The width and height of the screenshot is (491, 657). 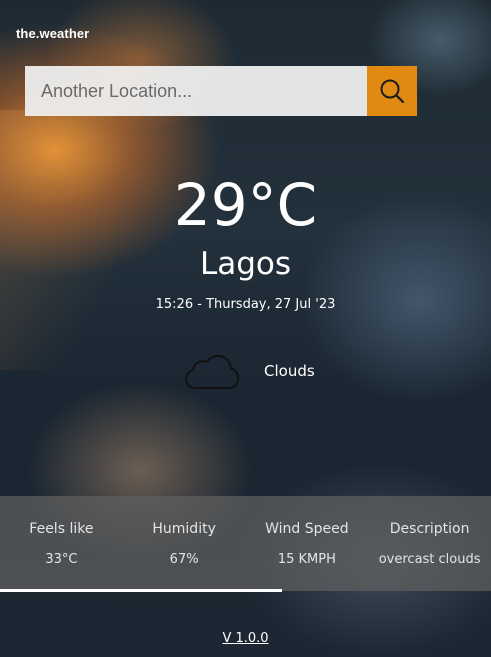 What do you see at coordinates (196, 91) in the screenshot?
I see `search-input` at bounding box center [196, 91].